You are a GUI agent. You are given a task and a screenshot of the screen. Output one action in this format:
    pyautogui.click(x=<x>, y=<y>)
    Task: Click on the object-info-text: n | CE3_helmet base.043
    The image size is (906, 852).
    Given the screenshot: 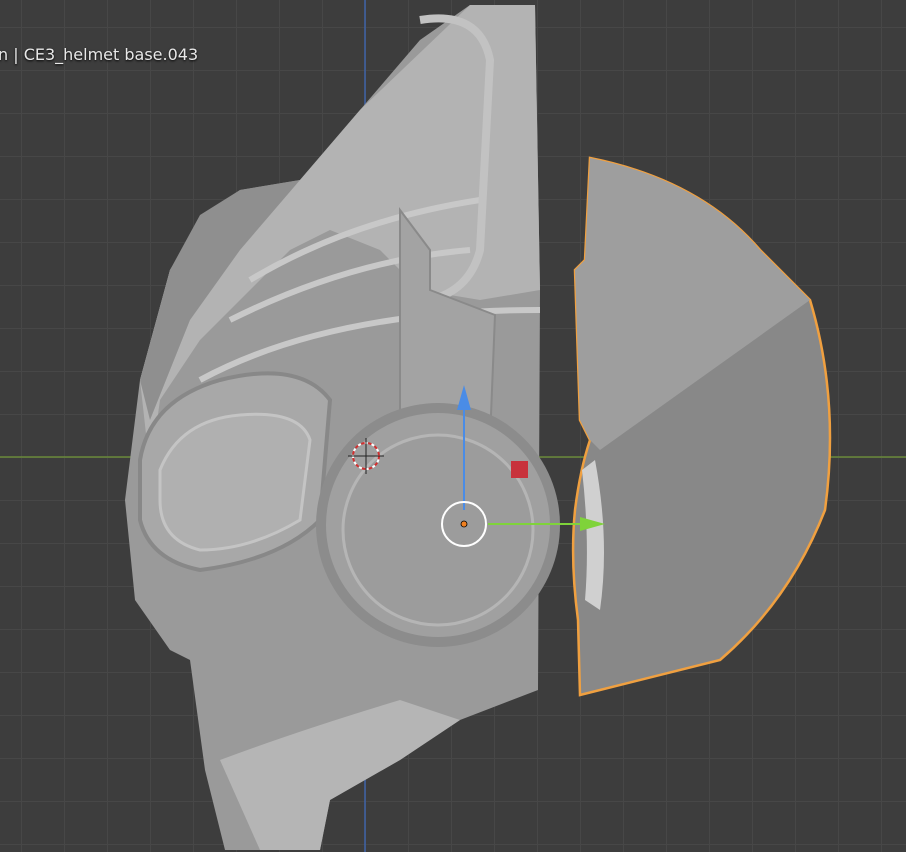 What is the action you would take?
    pyautogui.click(x=99, y=54)
    